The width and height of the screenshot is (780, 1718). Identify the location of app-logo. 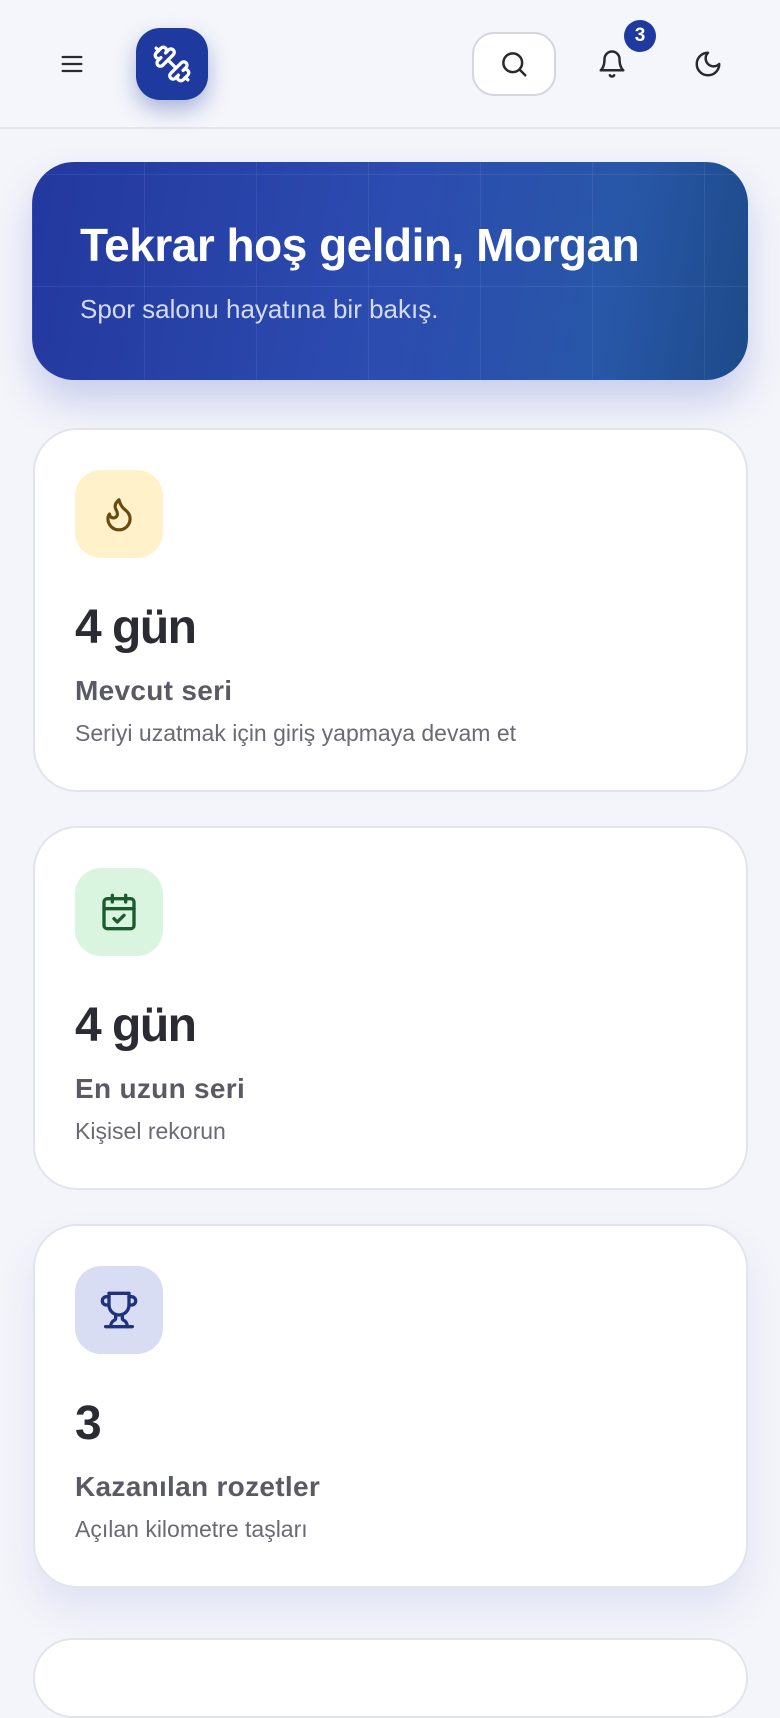
(172, 64).